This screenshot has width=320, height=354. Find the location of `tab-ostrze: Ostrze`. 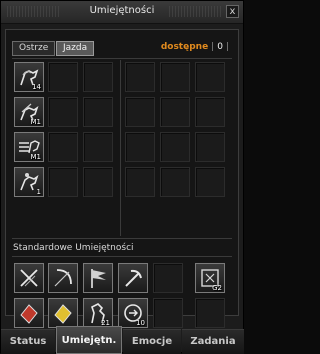

tab-ostrze: Ostrze is located at coordinates (34, 48).